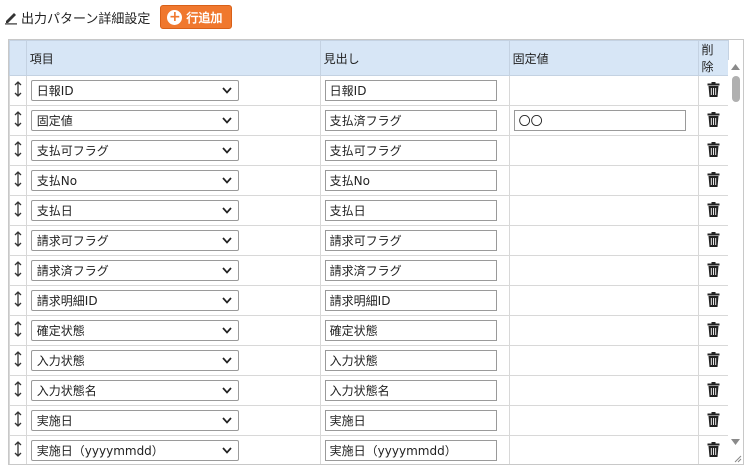 The width and height of the screenshot is (752, 473). Describe the element at coordinates (410, 120) in the screenshot. I see `heading-input: 支払済フラグ` at that location.